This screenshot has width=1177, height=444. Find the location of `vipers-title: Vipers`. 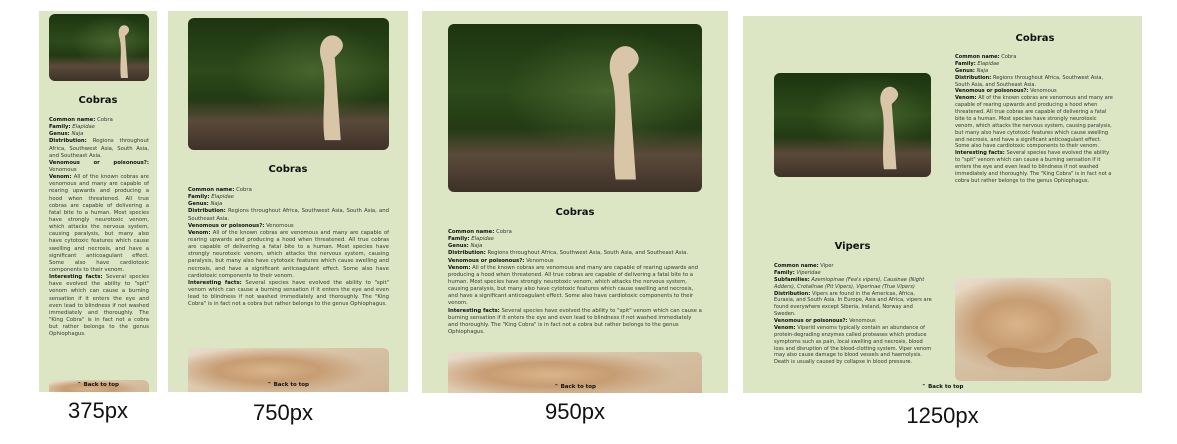

vipers-title: Vipers is located at coordinates (852, 246).